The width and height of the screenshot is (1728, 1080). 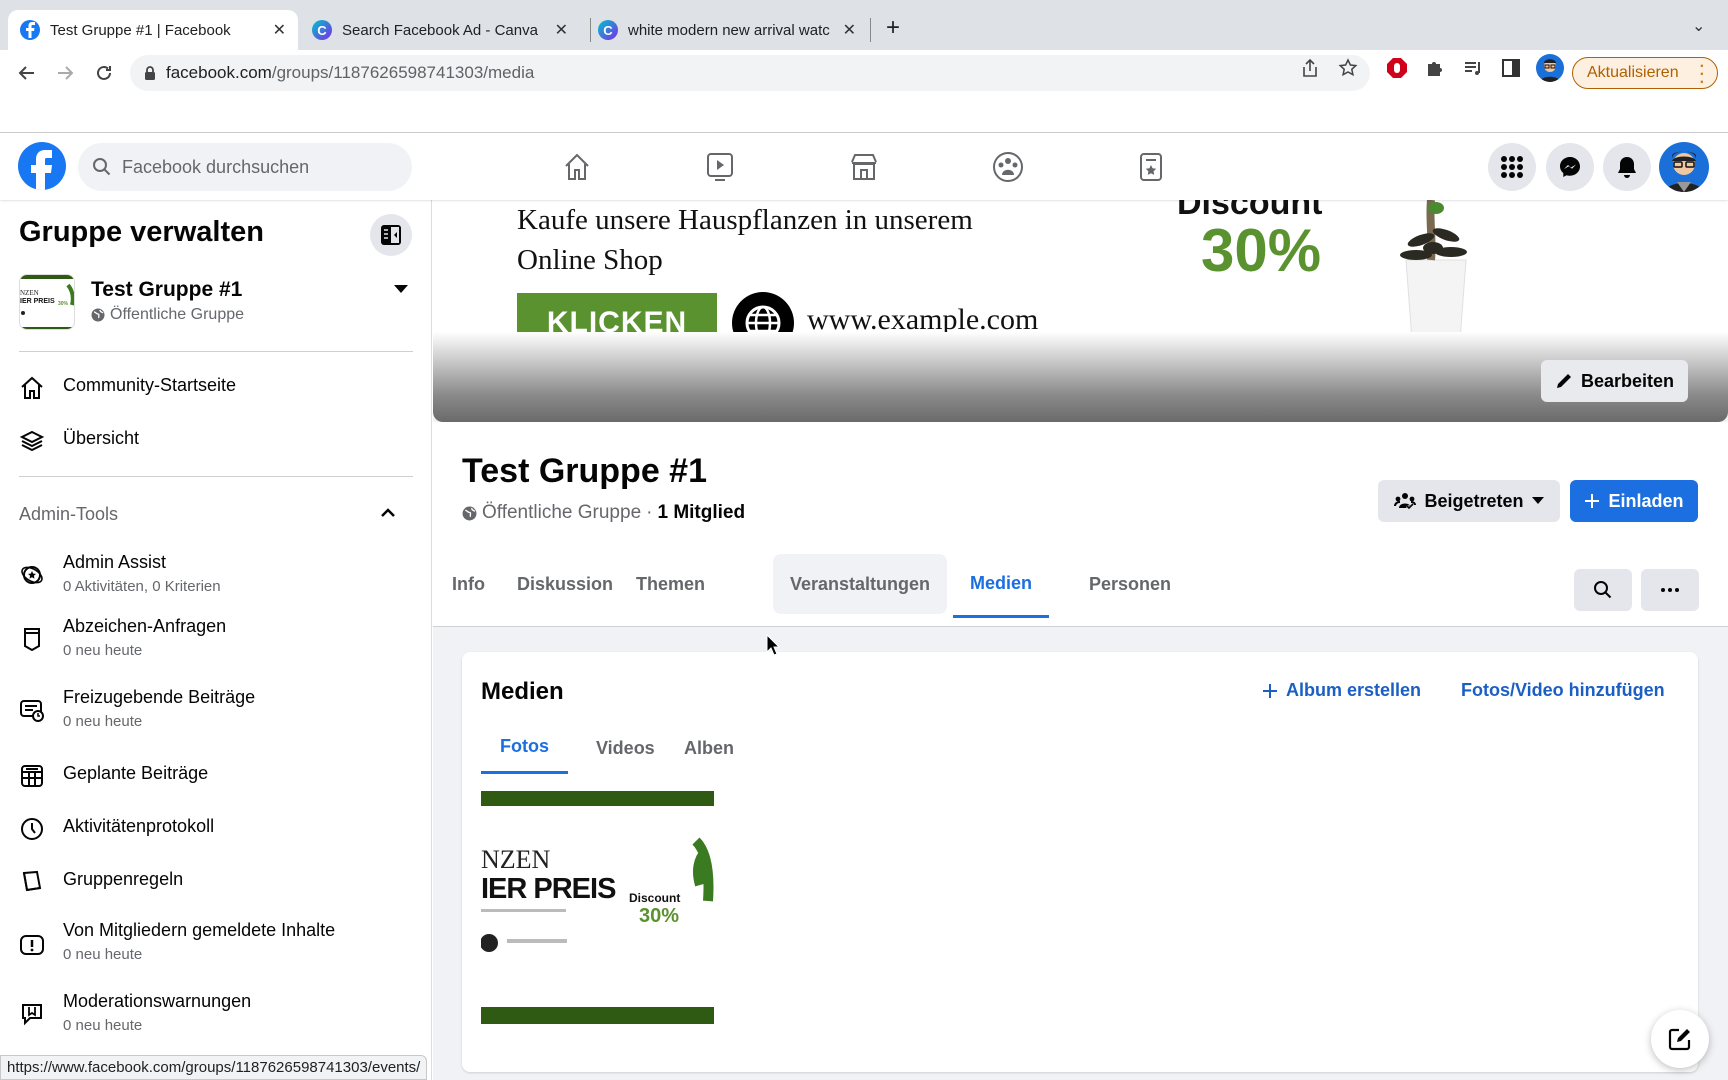 What do you see at coordinates (727, 30) in the screenshot?
I see `browser-tab-canva-design: C white modern new arrival watc ✕` at bounding box center [727, 30].